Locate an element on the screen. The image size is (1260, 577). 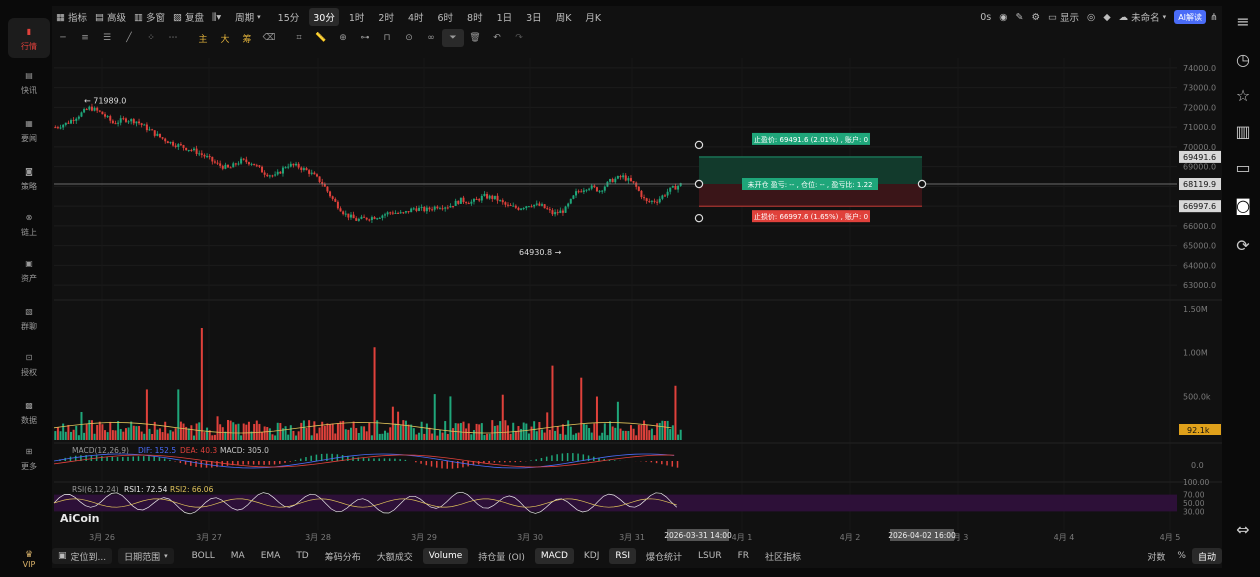
display-button: ▭ 显示 is located at coordinates (1063, 17).